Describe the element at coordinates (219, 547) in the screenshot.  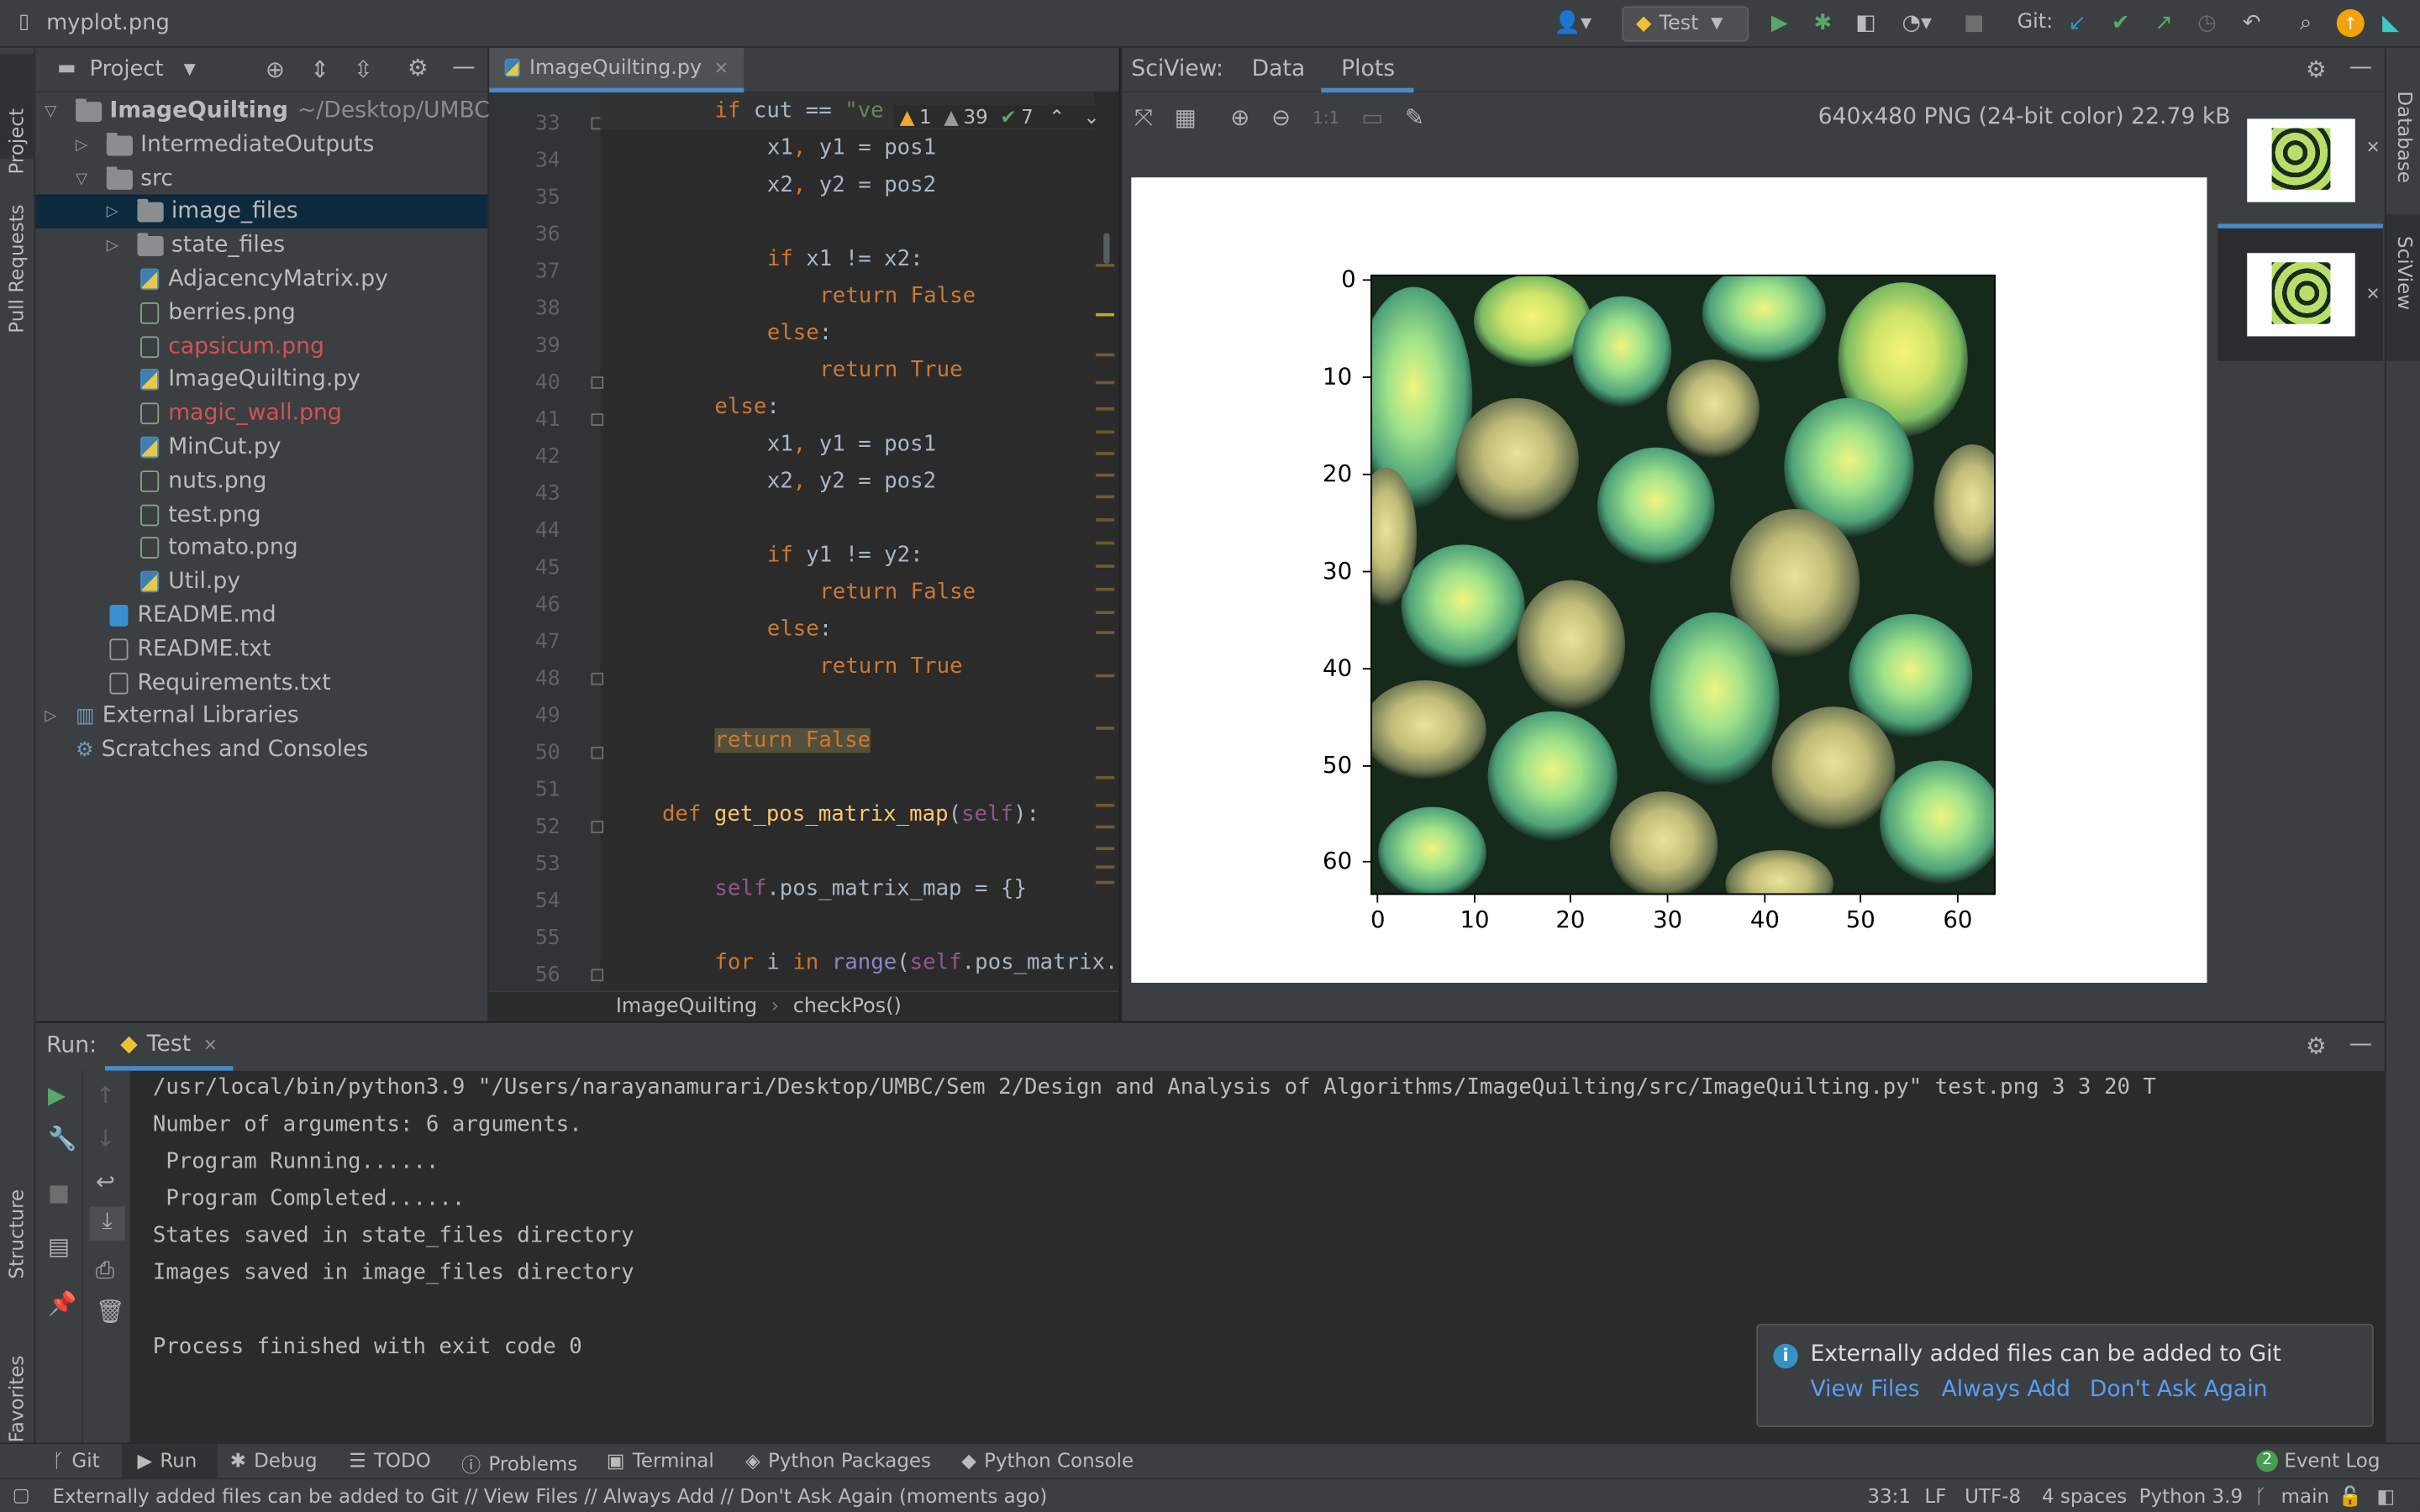
I see `tree-item: tomato.png` at that location.